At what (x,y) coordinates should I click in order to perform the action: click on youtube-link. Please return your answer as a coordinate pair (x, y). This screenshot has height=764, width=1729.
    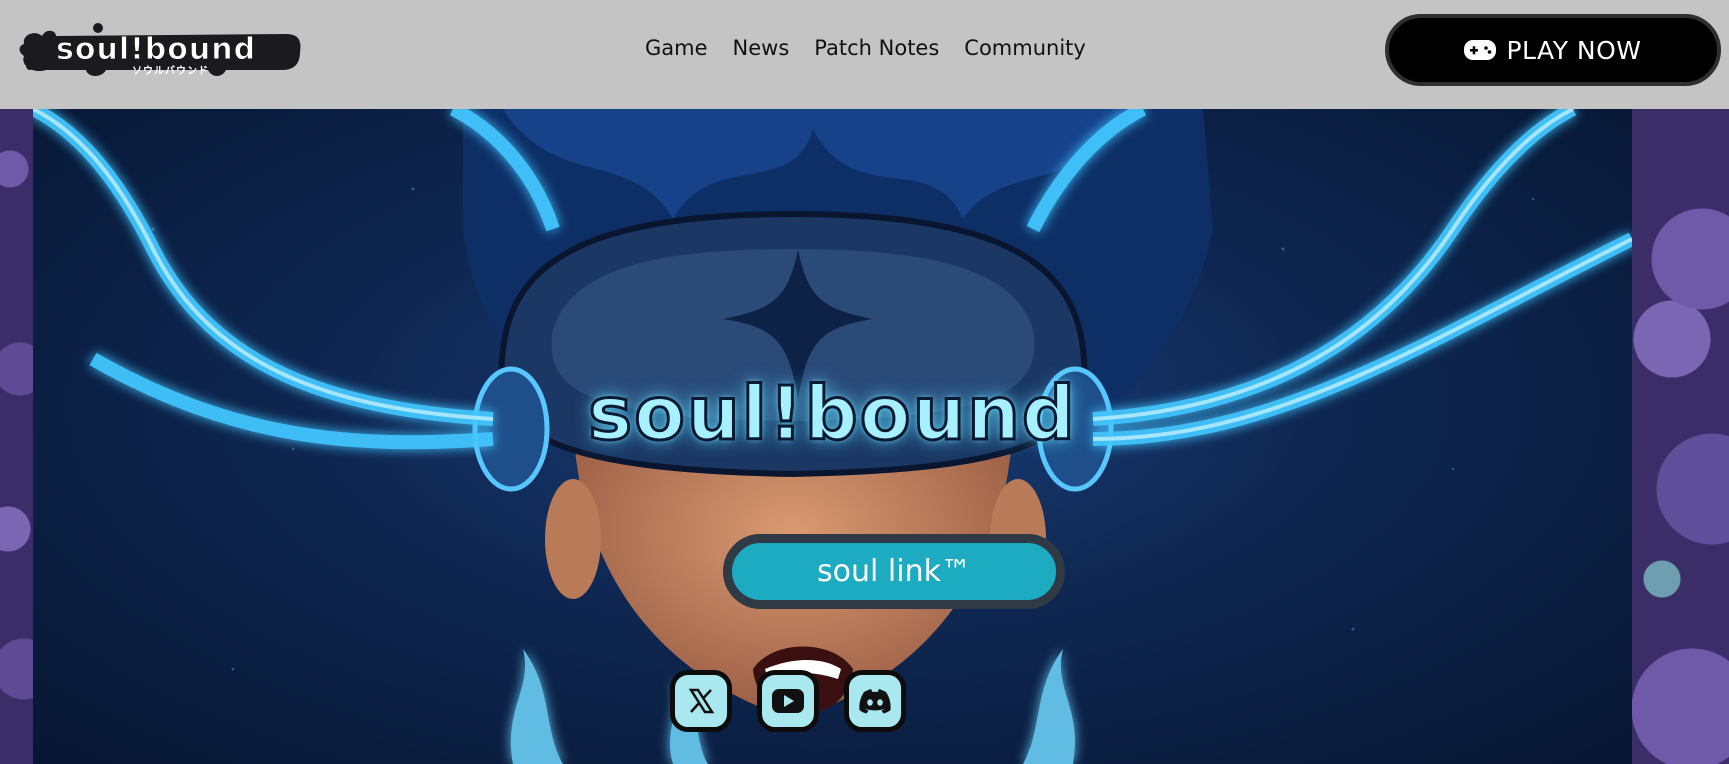
    Looking at the image, I should click on (788, 701).